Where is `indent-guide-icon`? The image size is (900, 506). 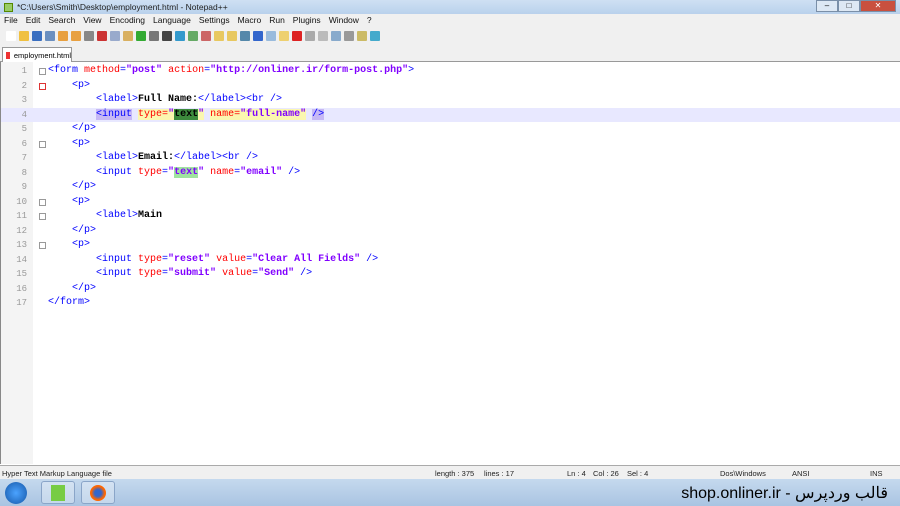
indent-guide-icon is located at coordinates (271, 35).